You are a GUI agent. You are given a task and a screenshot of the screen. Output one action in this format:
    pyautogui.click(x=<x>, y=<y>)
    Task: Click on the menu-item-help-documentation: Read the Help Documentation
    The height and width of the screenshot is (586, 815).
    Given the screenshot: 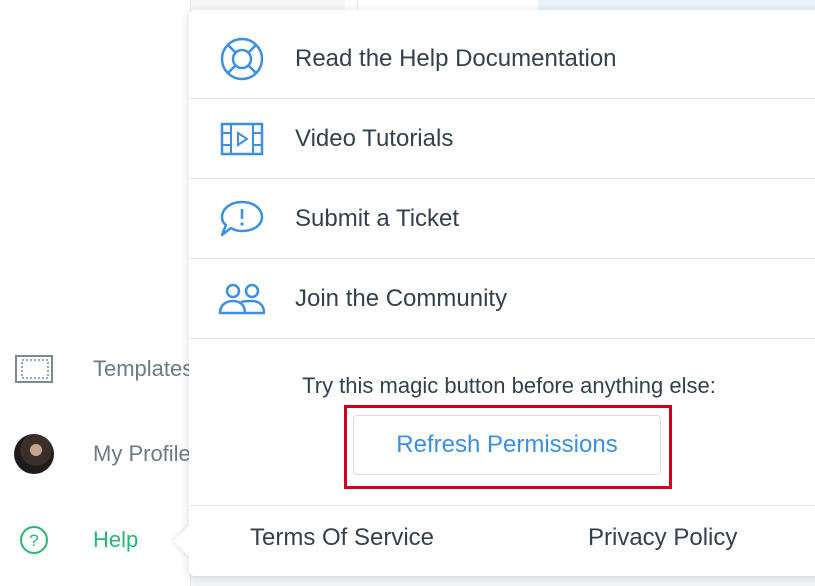 What is the action you would take?
    pyautogui.click(x=502, y=59)
    